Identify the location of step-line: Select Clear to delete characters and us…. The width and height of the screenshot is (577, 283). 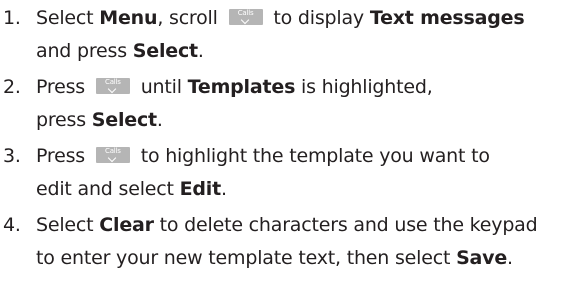
(306, 225).